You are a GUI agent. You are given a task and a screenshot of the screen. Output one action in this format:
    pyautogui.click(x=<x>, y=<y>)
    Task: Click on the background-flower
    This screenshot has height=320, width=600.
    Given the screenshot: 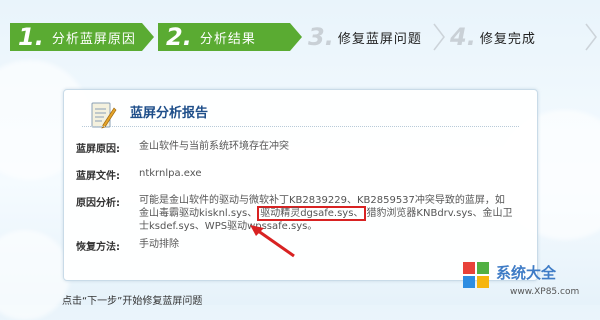 What is the action you would take?
    pyautogui.click(x=35, y=275)
    